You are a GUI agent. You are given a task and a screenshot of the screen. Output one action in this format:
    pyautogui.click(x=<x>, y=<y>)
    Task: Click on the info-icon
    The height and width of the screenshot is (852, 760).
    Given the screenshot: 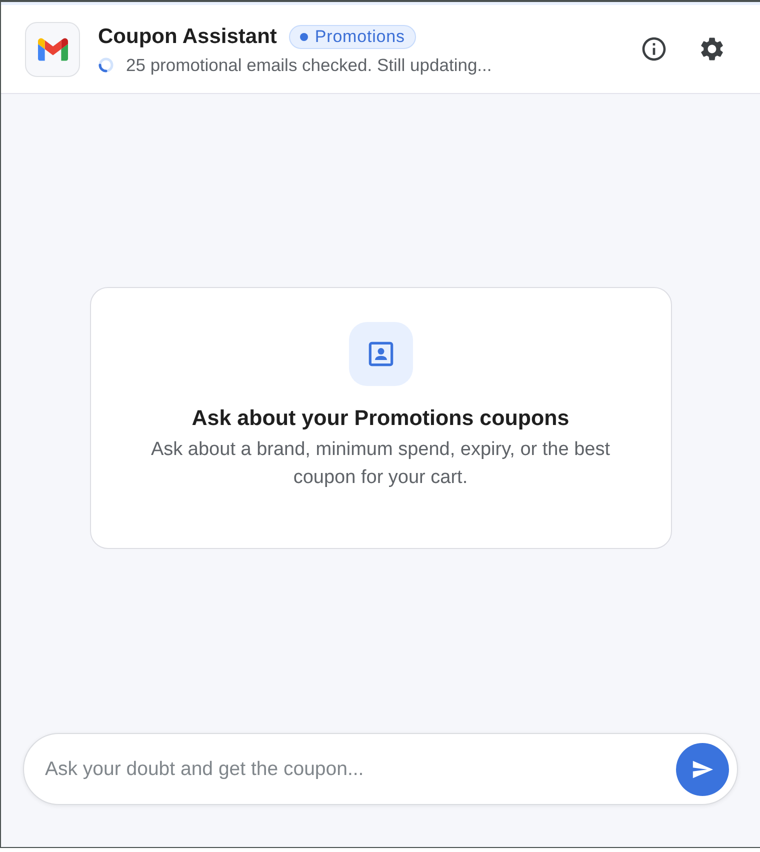 What is the action you would take?
    pyautogui.click(x=654, y=49)
    